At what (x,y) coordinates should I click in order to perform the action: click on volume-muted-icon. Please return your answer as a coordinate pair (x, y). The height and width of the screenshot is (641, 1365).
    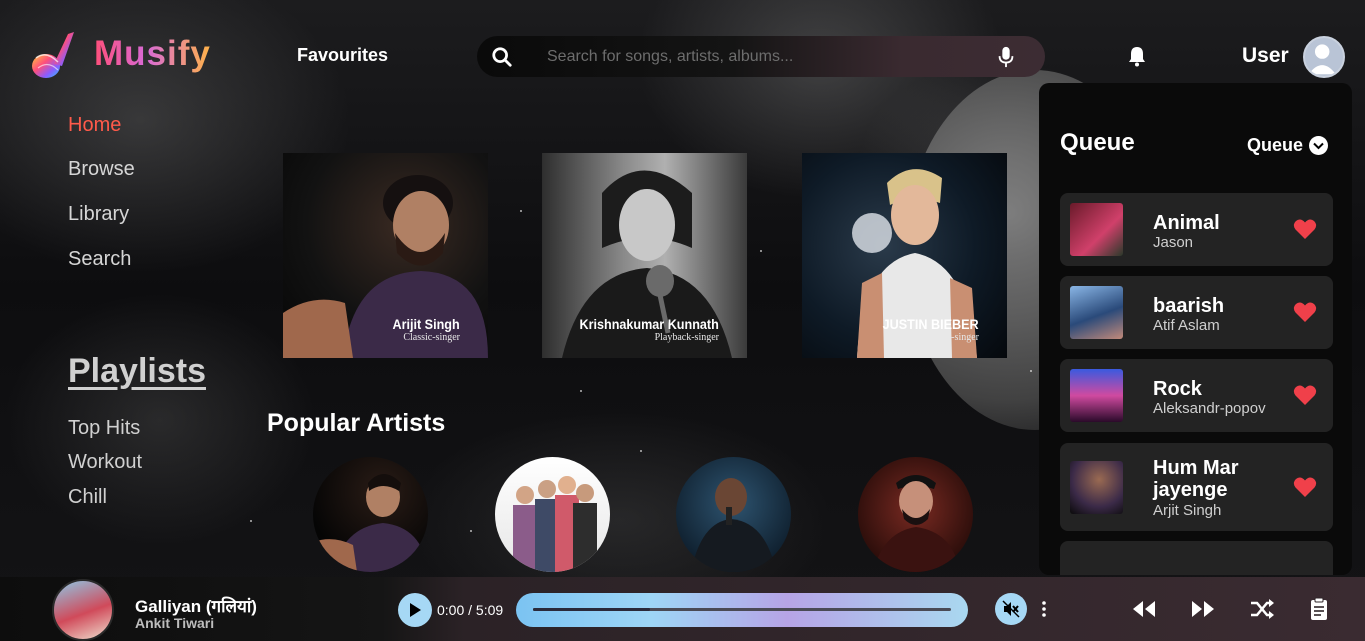
    Looking at the image, I should click on (1011, 609).